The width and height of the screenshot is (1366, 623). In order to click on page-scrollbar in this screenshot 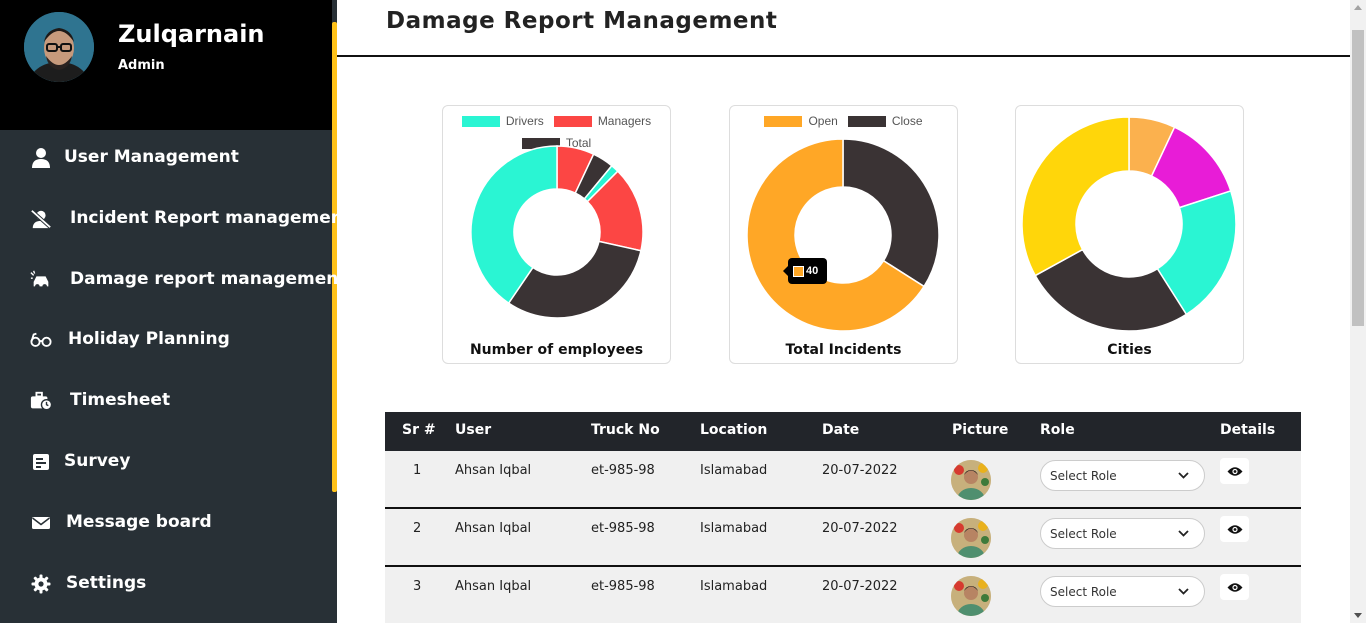, I will do `click(1358, 311)`.